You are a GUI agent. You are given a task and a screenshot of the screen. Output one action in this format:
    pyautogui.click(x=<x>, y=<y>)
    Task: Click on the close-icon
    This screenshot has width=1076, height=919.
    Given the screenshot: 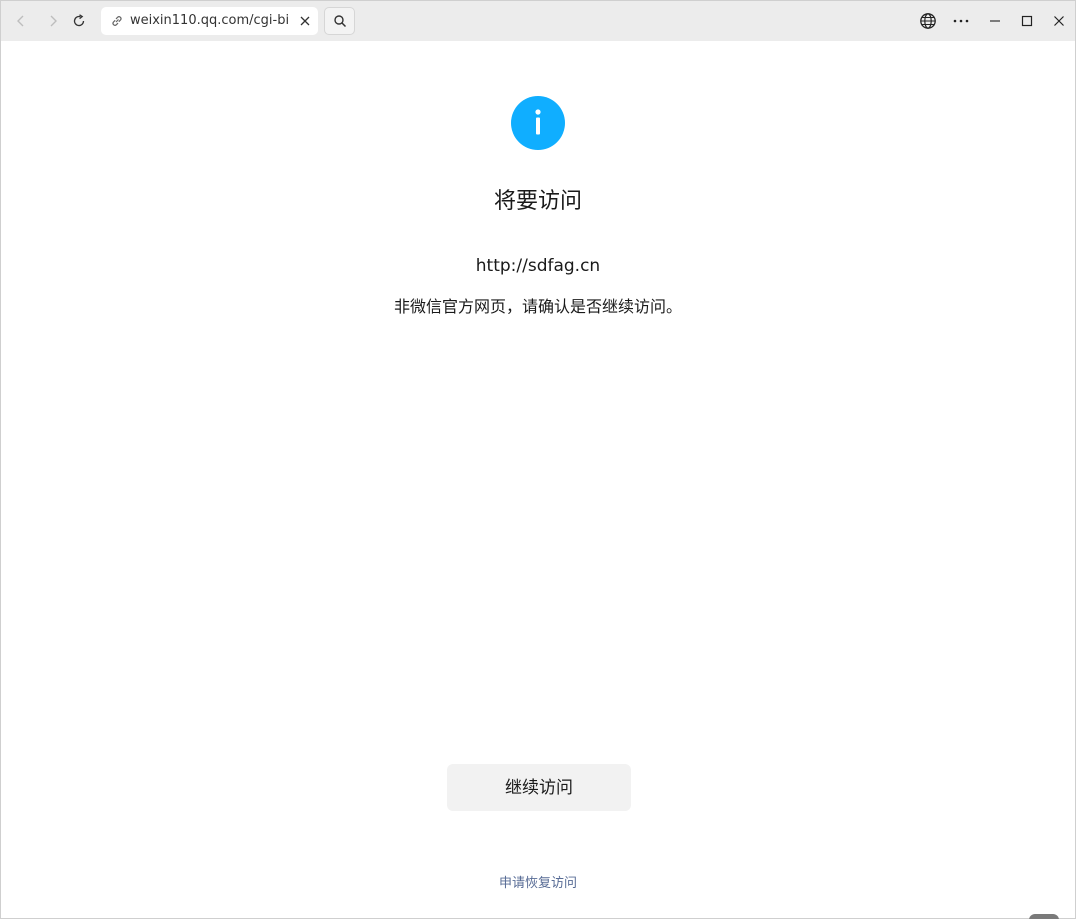 What is the action you would take?
    pyautogui.click(x=305, y=21)
    